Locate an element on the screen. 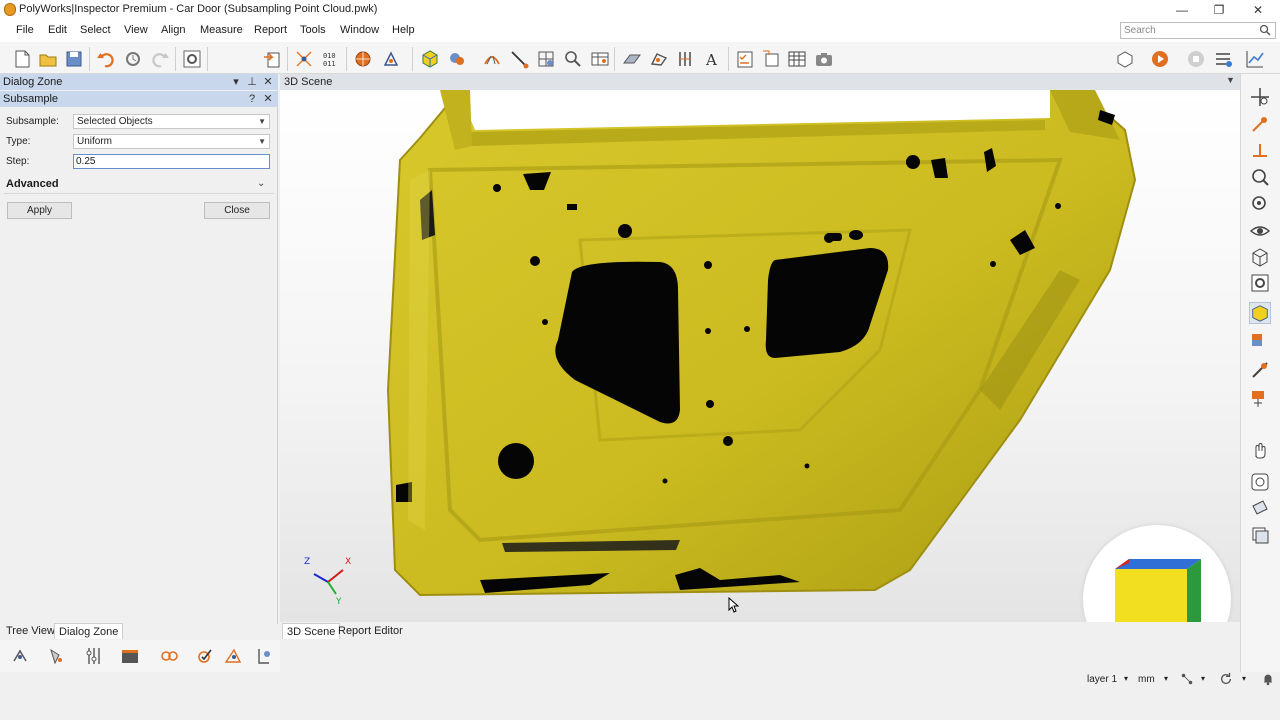 The image size is (1280, 720). menu-file: File is located at coordinates (25, 30).